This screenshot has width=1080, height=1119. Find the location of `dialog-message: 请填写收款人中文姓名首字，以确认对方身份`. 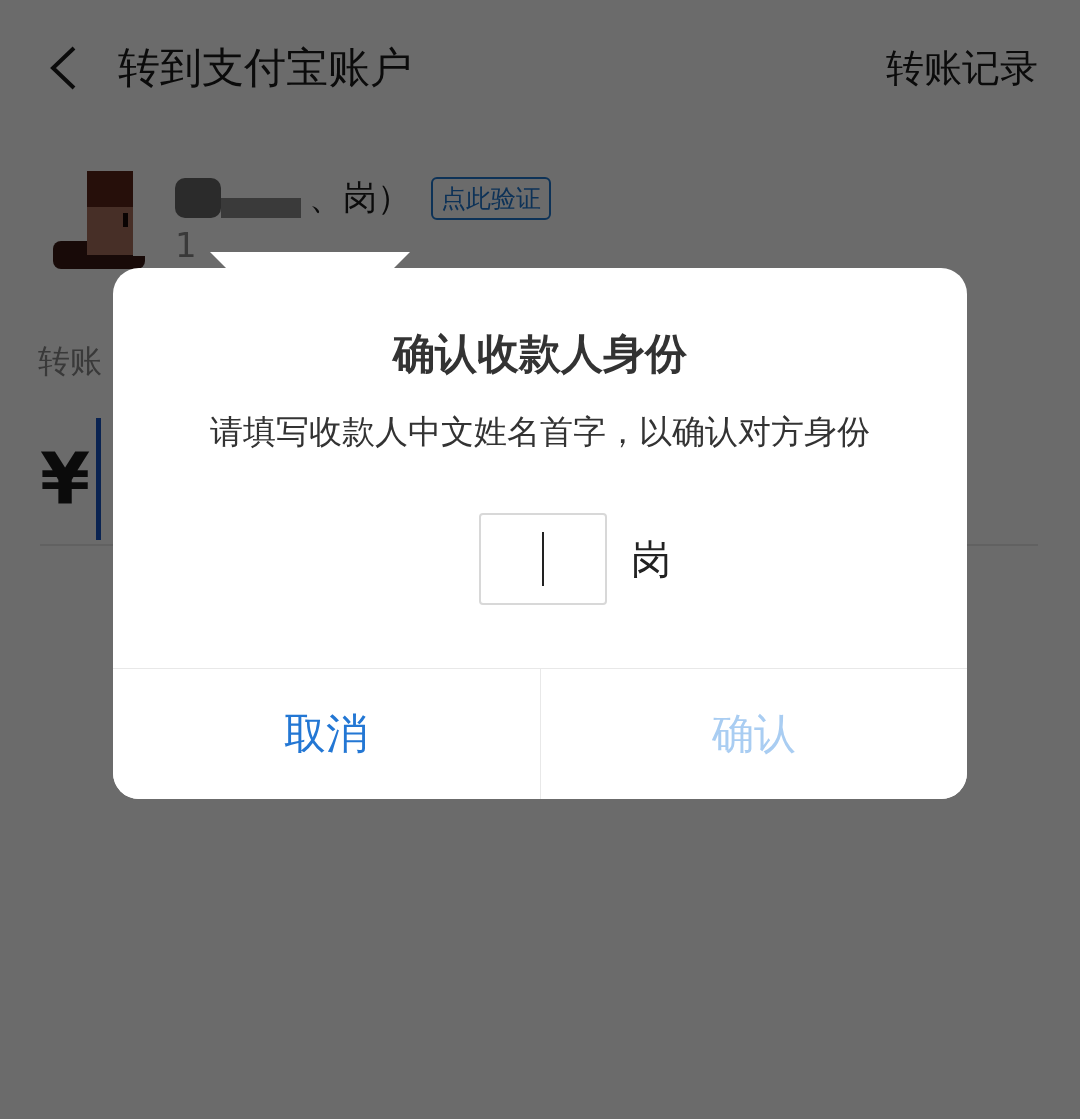

dialog-message: 请填写收款人中文姓名首字，以确认对方身份 is located at coordinates (540, 432).